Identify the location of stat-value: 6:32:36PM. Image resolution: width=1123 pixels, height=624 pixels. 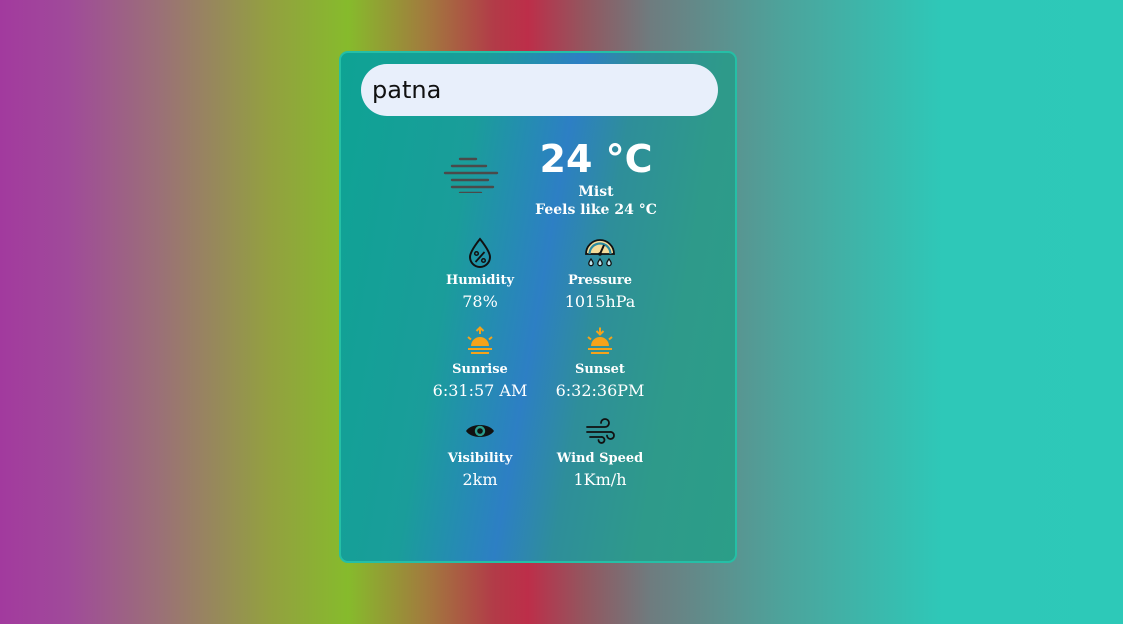
(600, 390).